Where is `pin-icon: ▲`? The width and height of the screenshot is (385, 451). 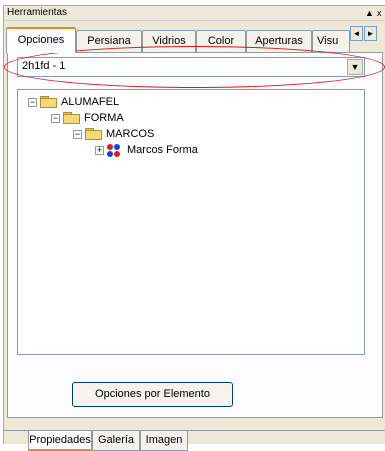
pin-icon: ▲ is located at coordinates (369, 13).